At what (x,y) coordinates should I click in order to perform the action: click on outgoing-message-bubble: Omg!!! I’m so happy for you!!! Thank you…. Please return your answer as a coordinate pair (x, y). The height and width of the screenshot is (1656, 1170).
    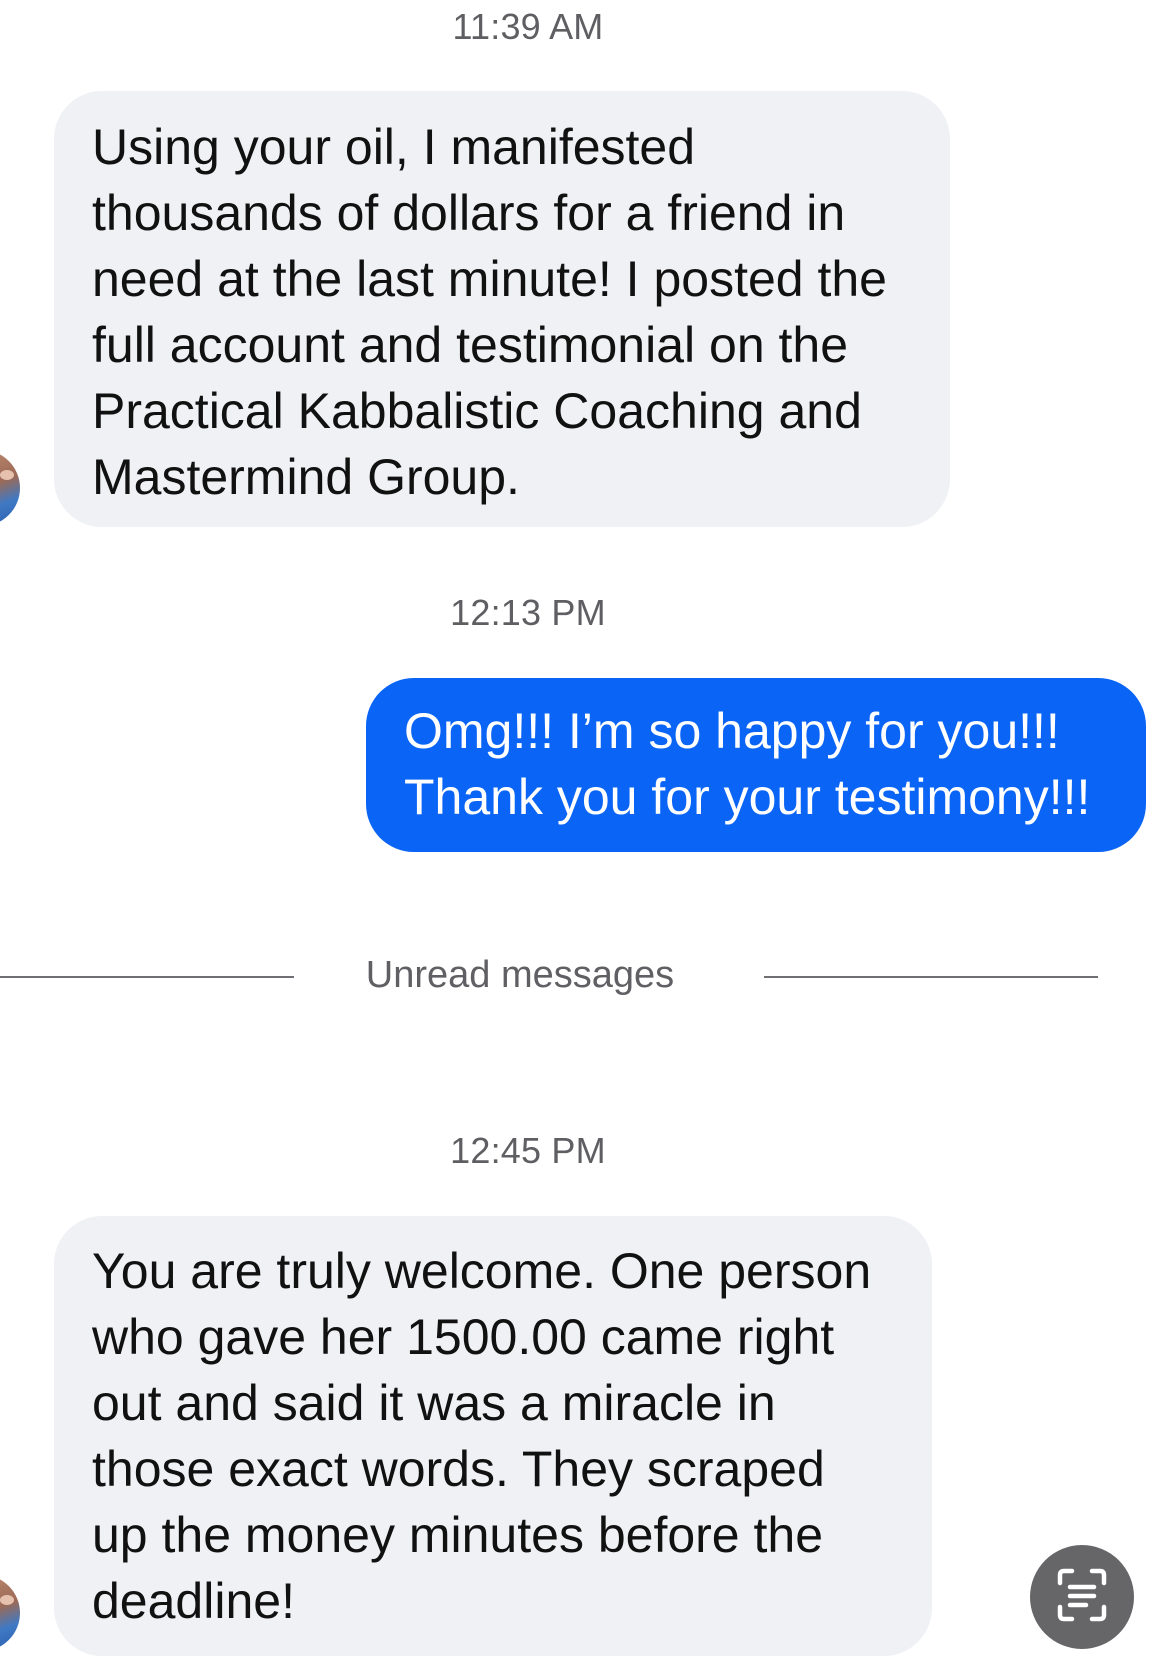
    Looking at the image, I should click on (756, 765).